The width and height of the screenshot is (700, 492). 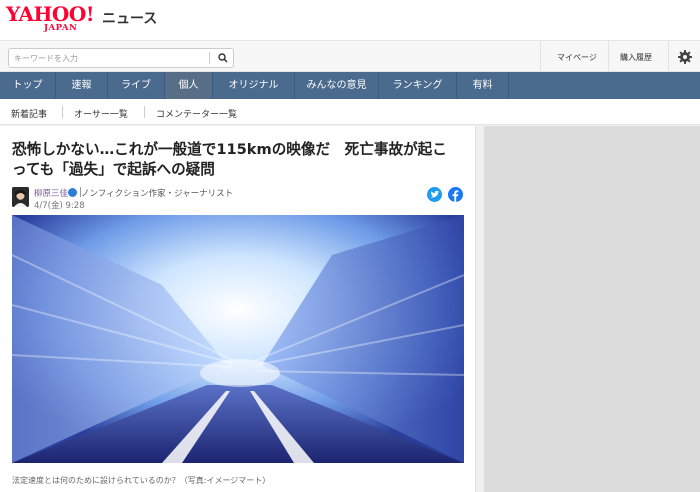 I want to click on subnav-commentators: コメンテーター一覧, so click(x=196, y=113).